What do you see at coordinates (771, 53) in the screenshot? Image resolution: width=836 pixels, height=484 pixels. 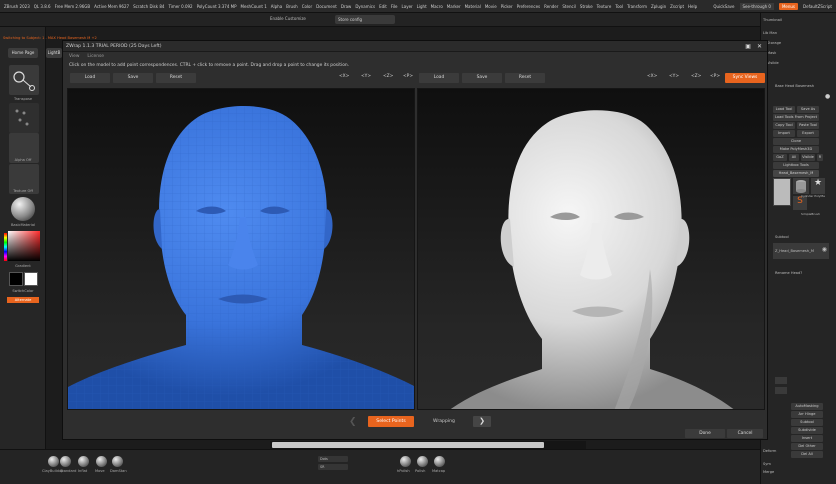 I see `mask-item: Mask` at bounding box center [771, 53].